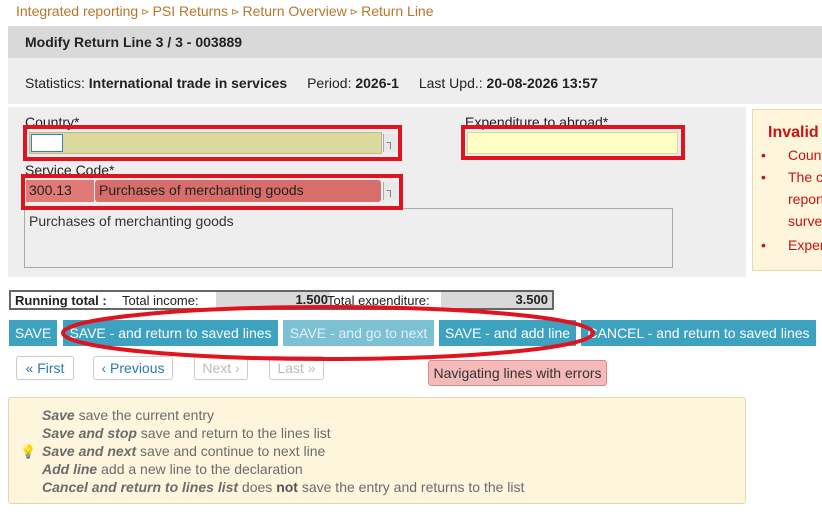  Describe the element at coordinates (140, 487) in the screenshot. I see `help-term: Cancel and return to lines list` at that location.